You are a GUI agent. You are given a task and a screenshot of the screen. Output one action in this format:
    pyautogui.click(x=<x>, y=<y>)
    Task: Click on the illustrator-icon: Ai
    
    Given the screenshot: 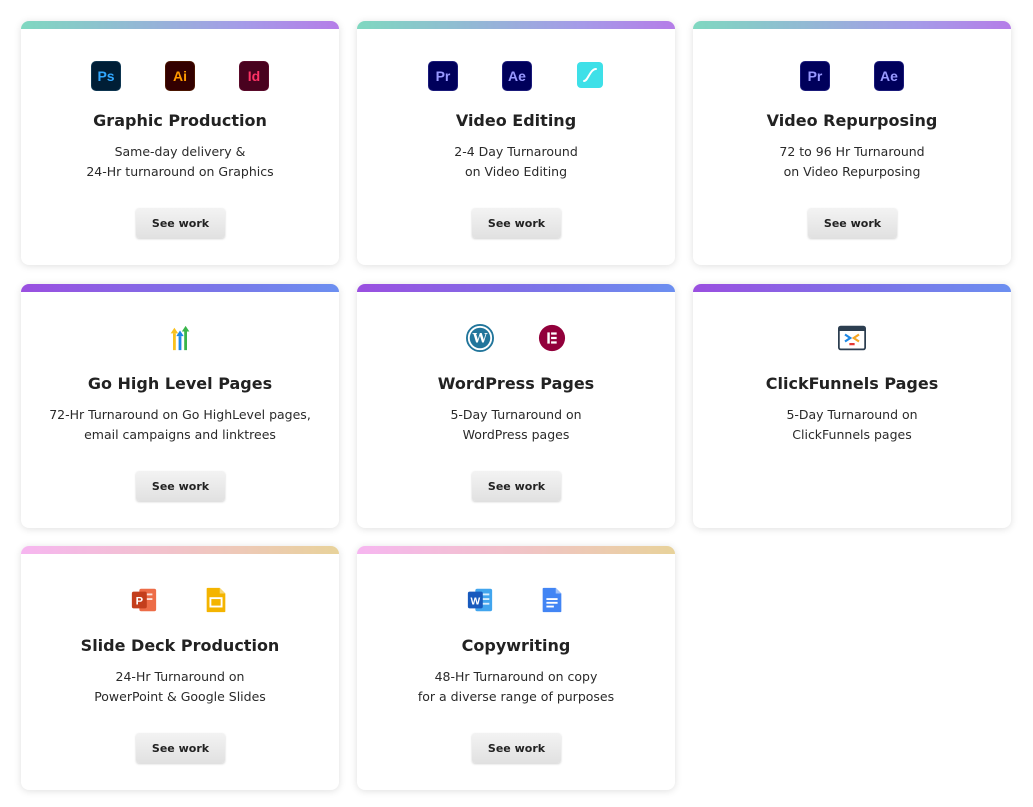 What is the action you would take?
    pyautogui.click(x=180, y=76)
    